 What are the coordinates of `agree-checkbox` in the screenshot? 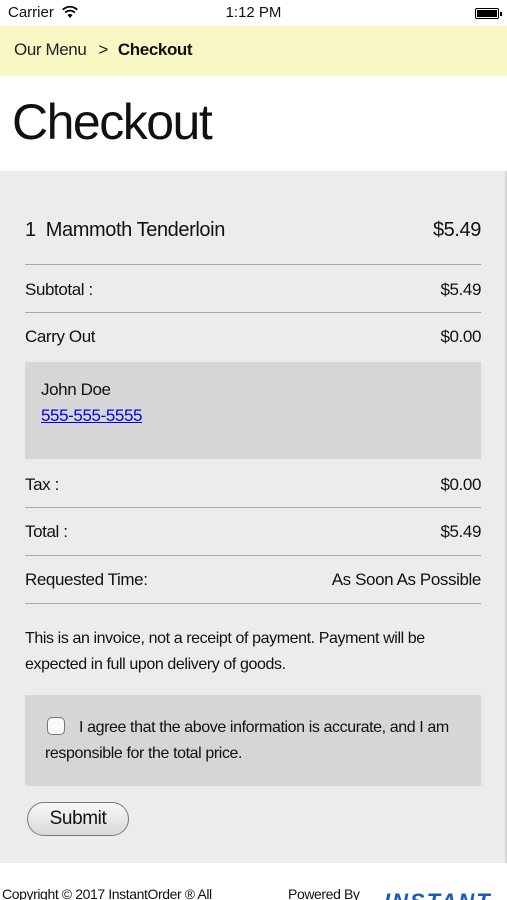 It's located at (56, 726).